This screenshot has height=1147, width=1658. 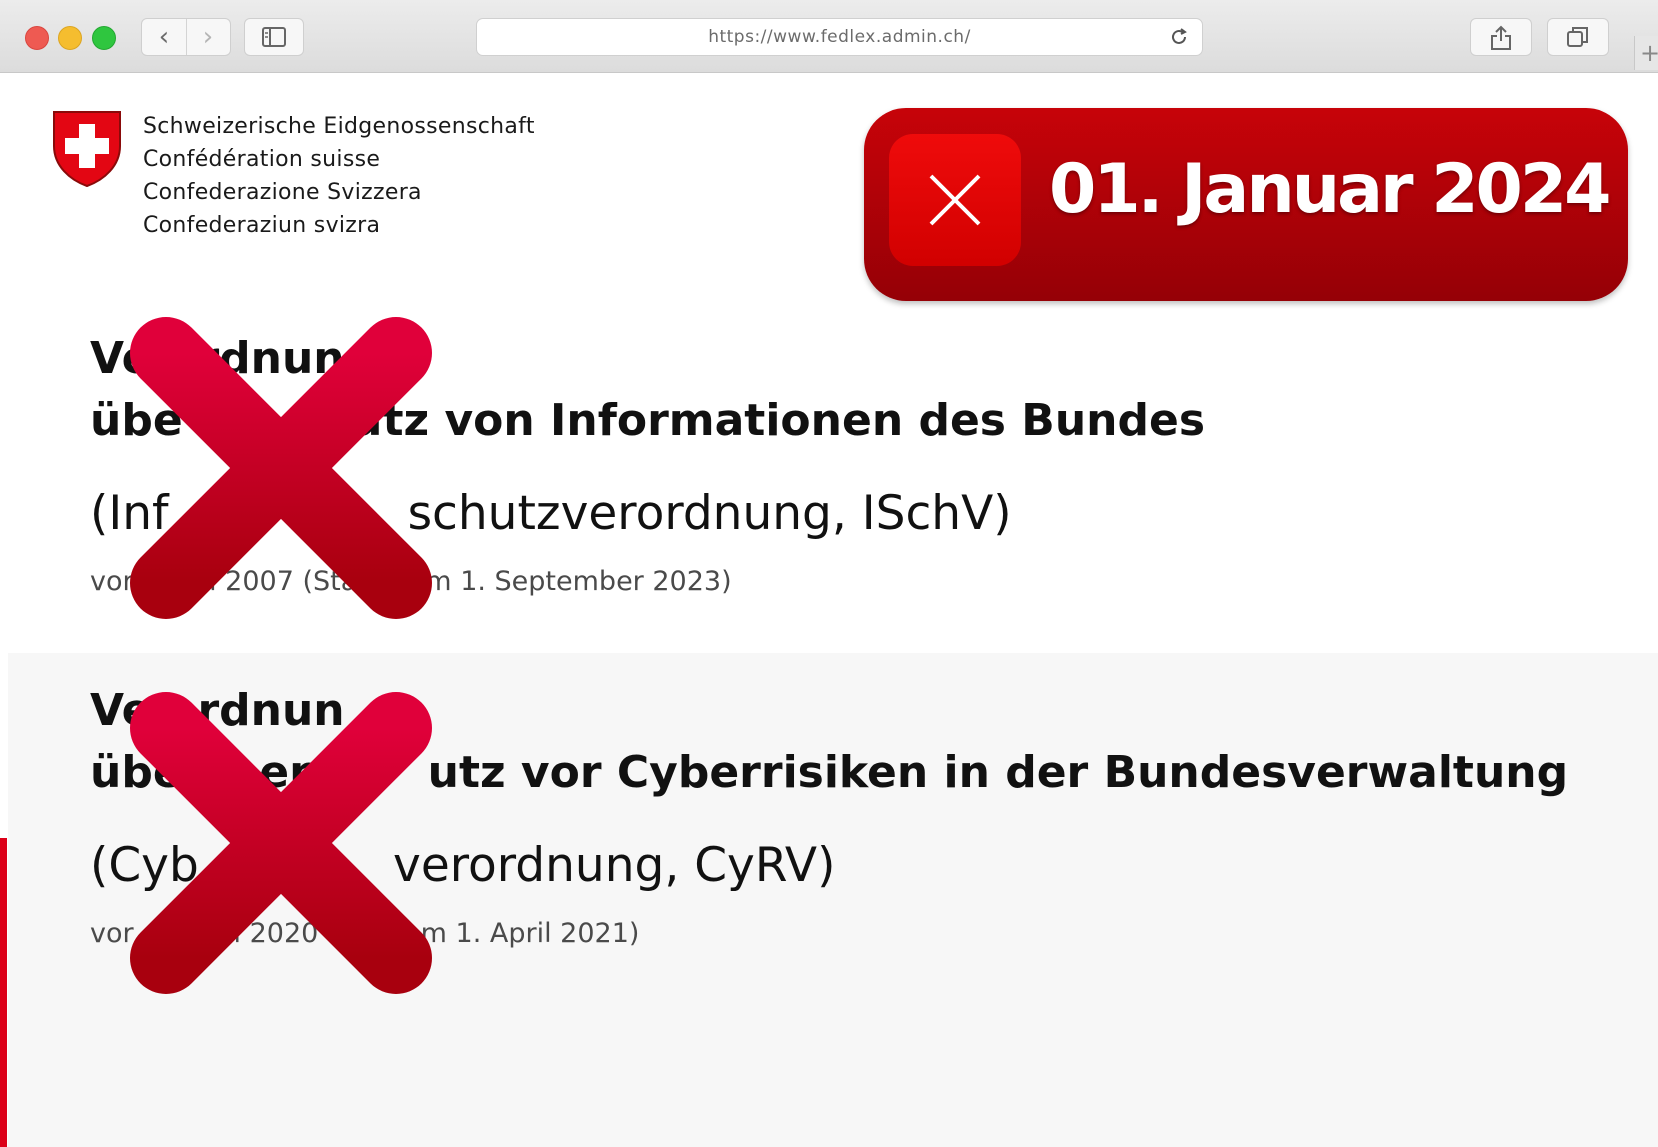 What do you see at coordinates (1179, 37) in the screenshot?
I see `reload-icon` at bounding box center [1179, 37].